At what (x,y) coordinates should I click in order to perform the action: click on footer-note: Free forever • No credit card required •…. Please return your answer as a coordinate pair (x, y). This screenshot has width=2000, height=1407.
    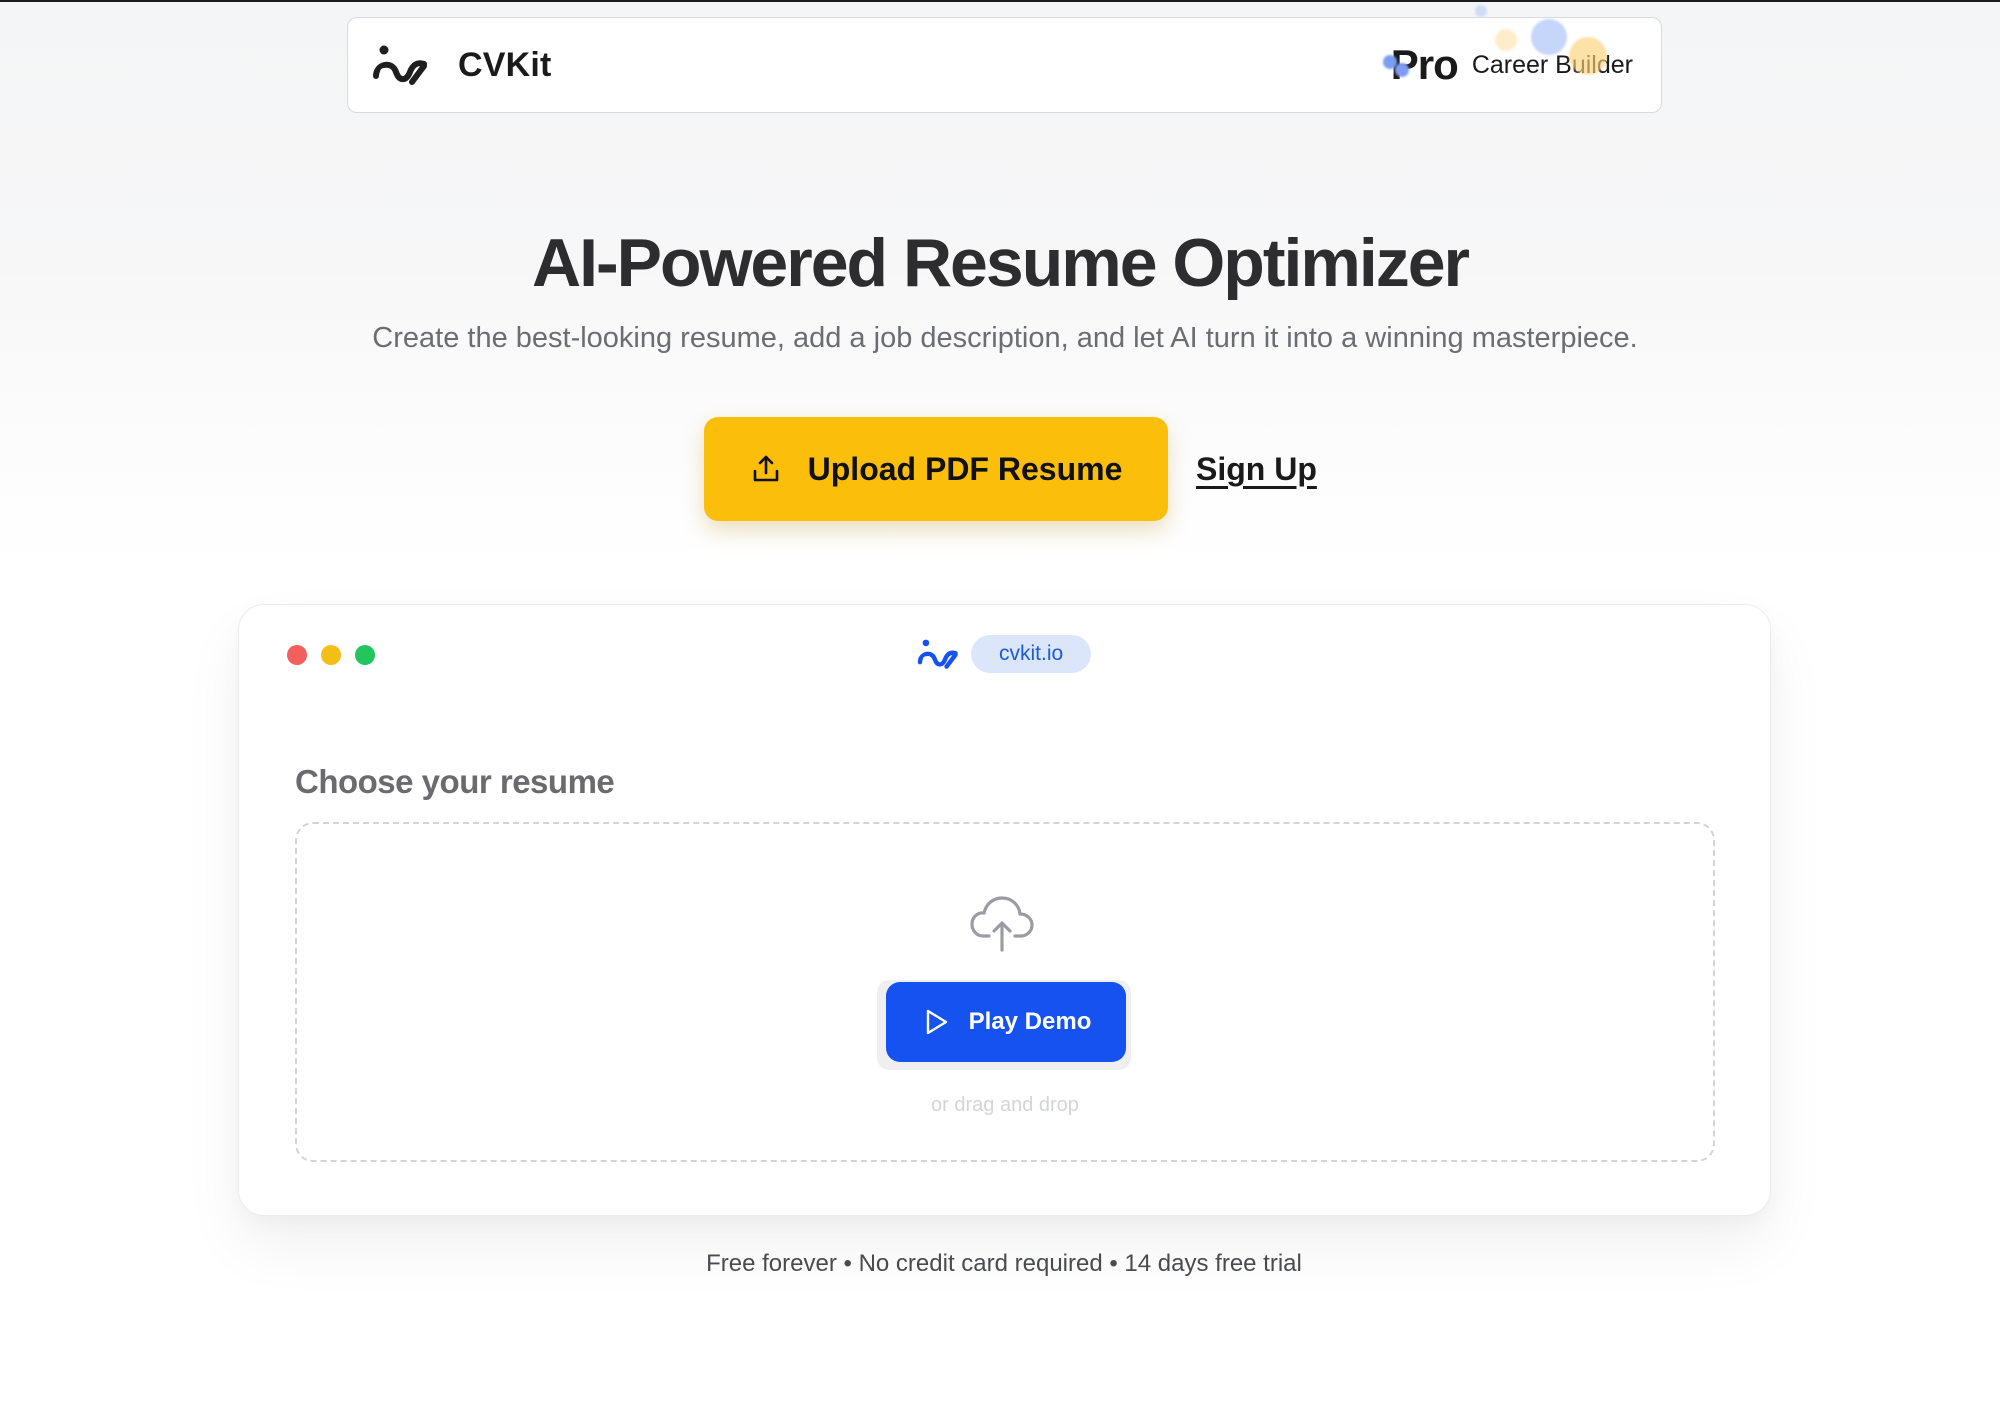
    Looking at the image, I should click on (1004, 1263).